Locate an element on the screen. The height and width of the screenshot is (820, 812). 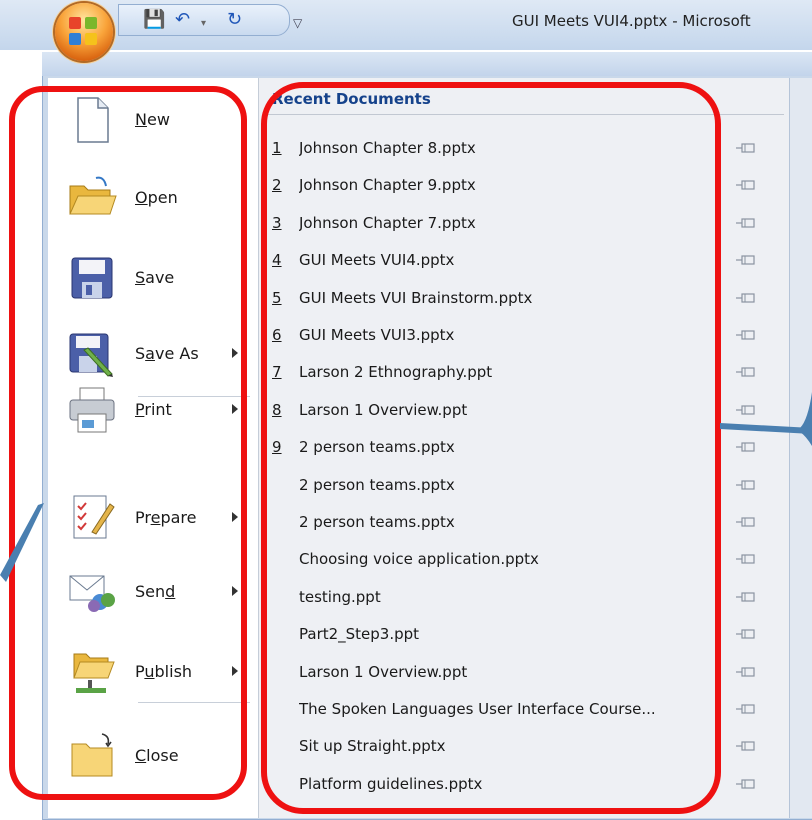
office-button is located at coordinates (84, 32).